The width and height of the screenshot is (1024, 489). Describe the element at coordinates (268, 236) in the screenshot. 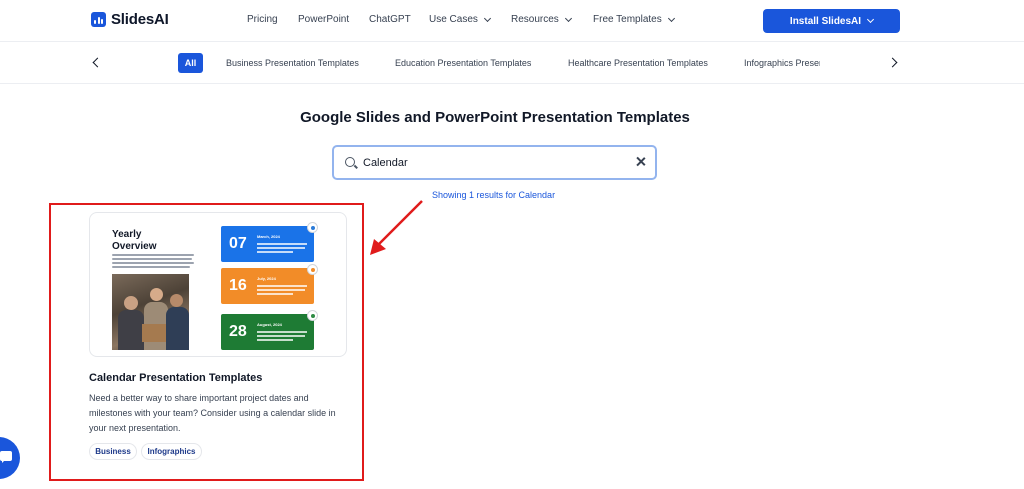

I see `date-label: March, 2024` at that location.